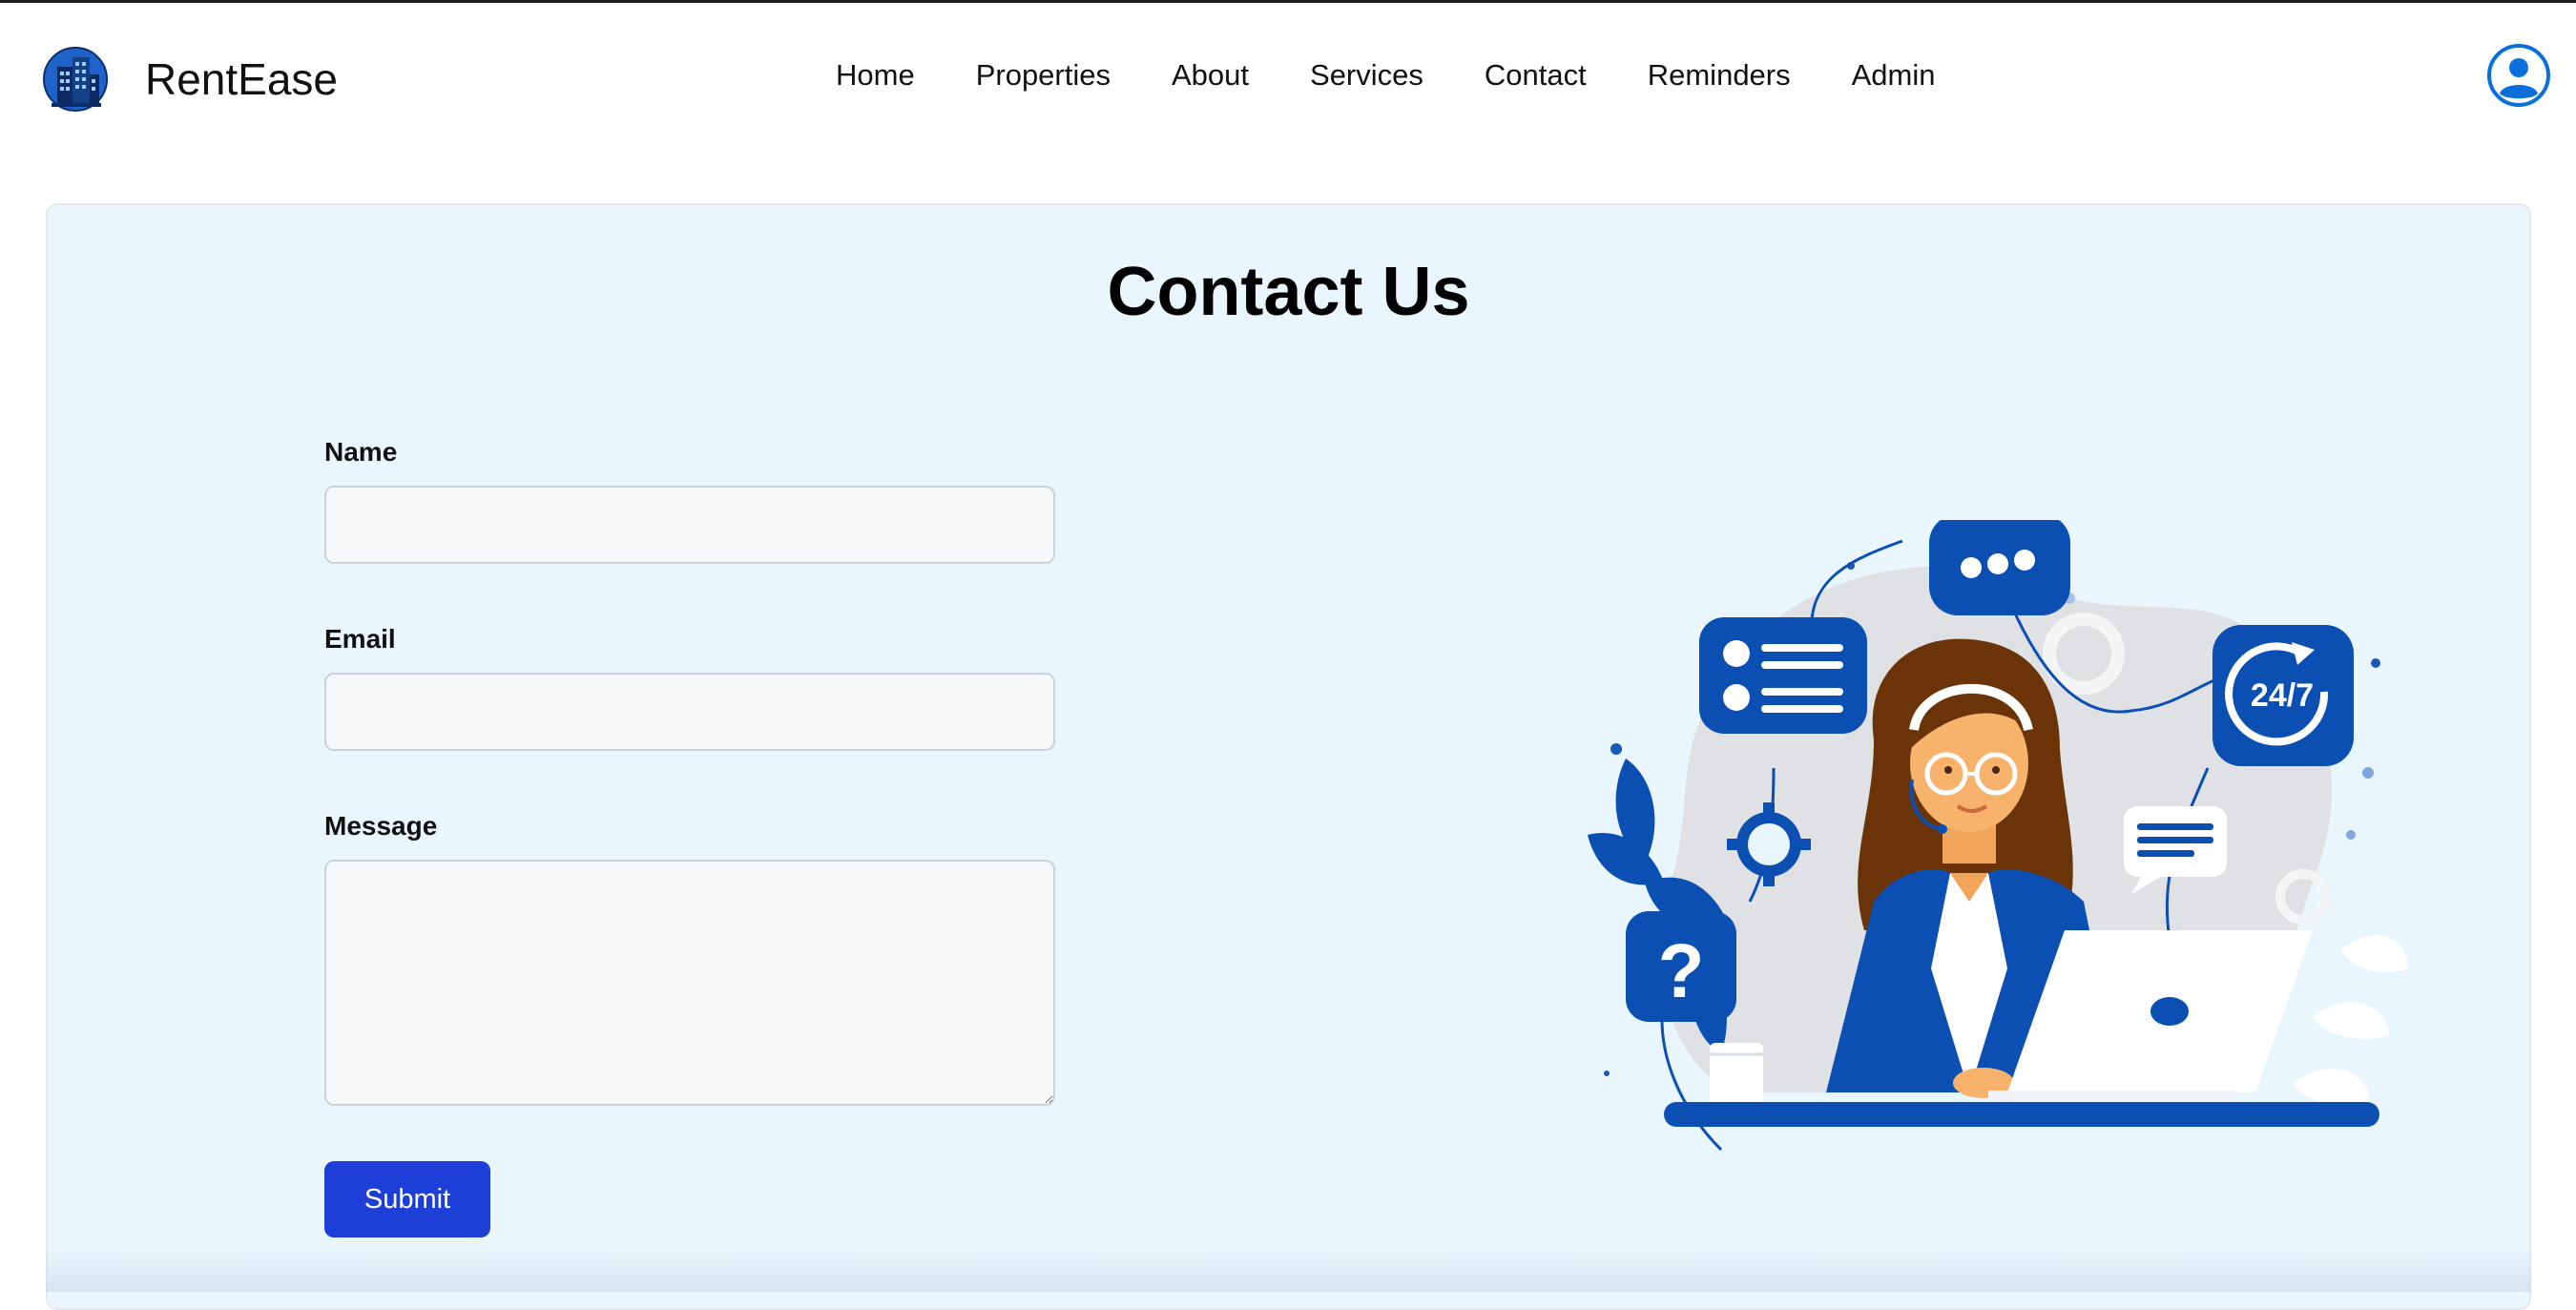  I want to click on name-field, so click(689, 525).